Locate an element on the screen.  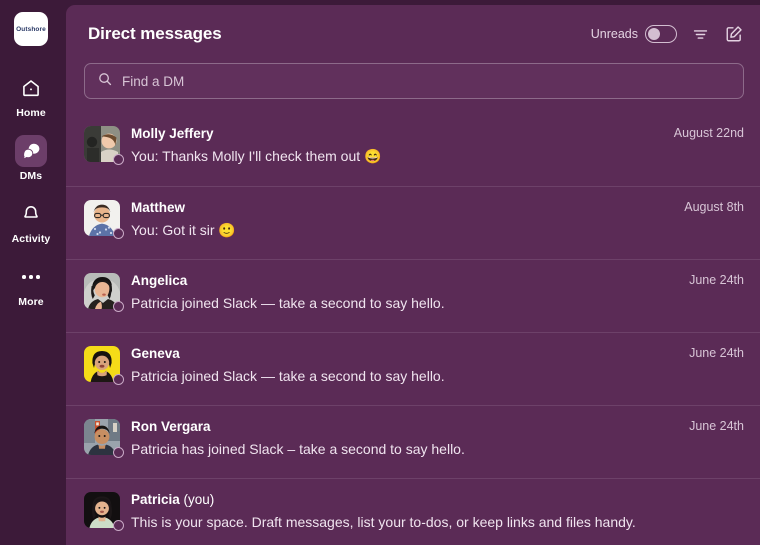
rail-item-dms: DMs is located at coordinates (31, 158).